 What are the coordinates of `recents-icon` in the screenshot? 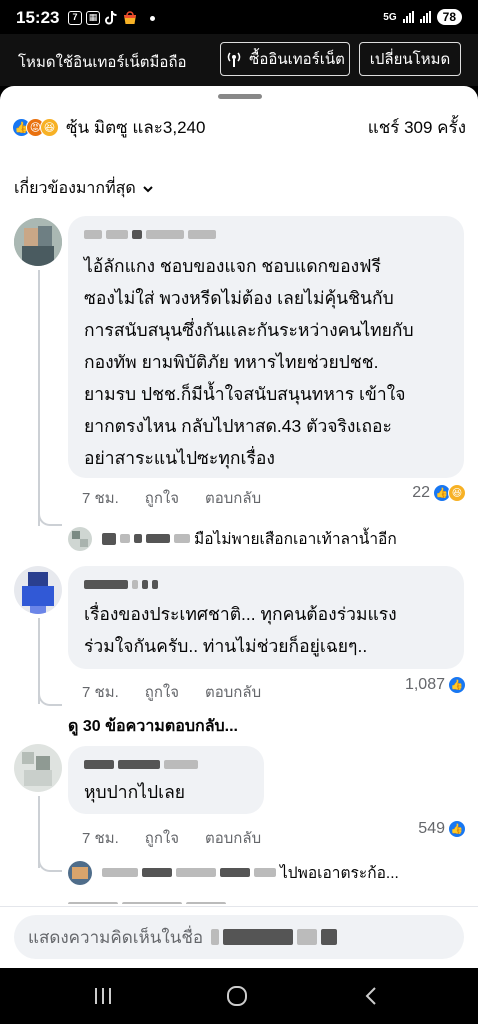 It's located at (103, 996).